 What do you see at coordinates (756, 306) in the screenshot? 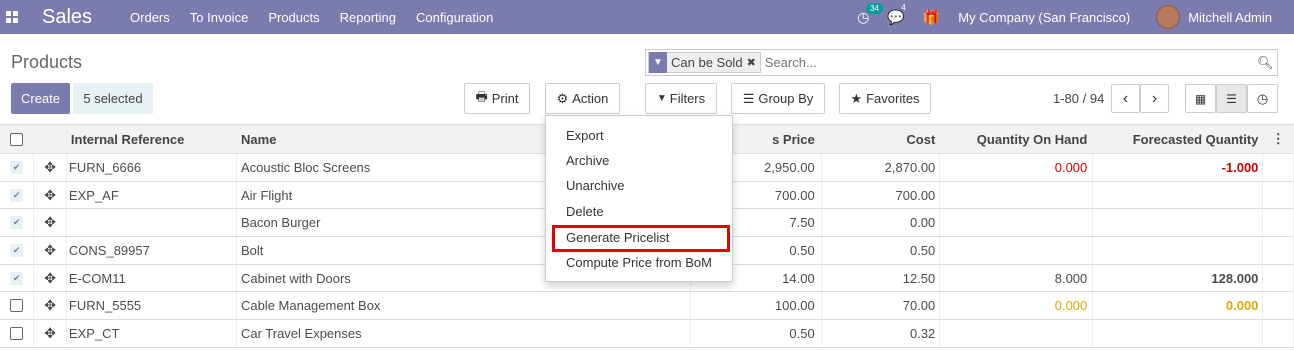
I see `cell-sales-price: 100.00` at bounding box center [756, 306].